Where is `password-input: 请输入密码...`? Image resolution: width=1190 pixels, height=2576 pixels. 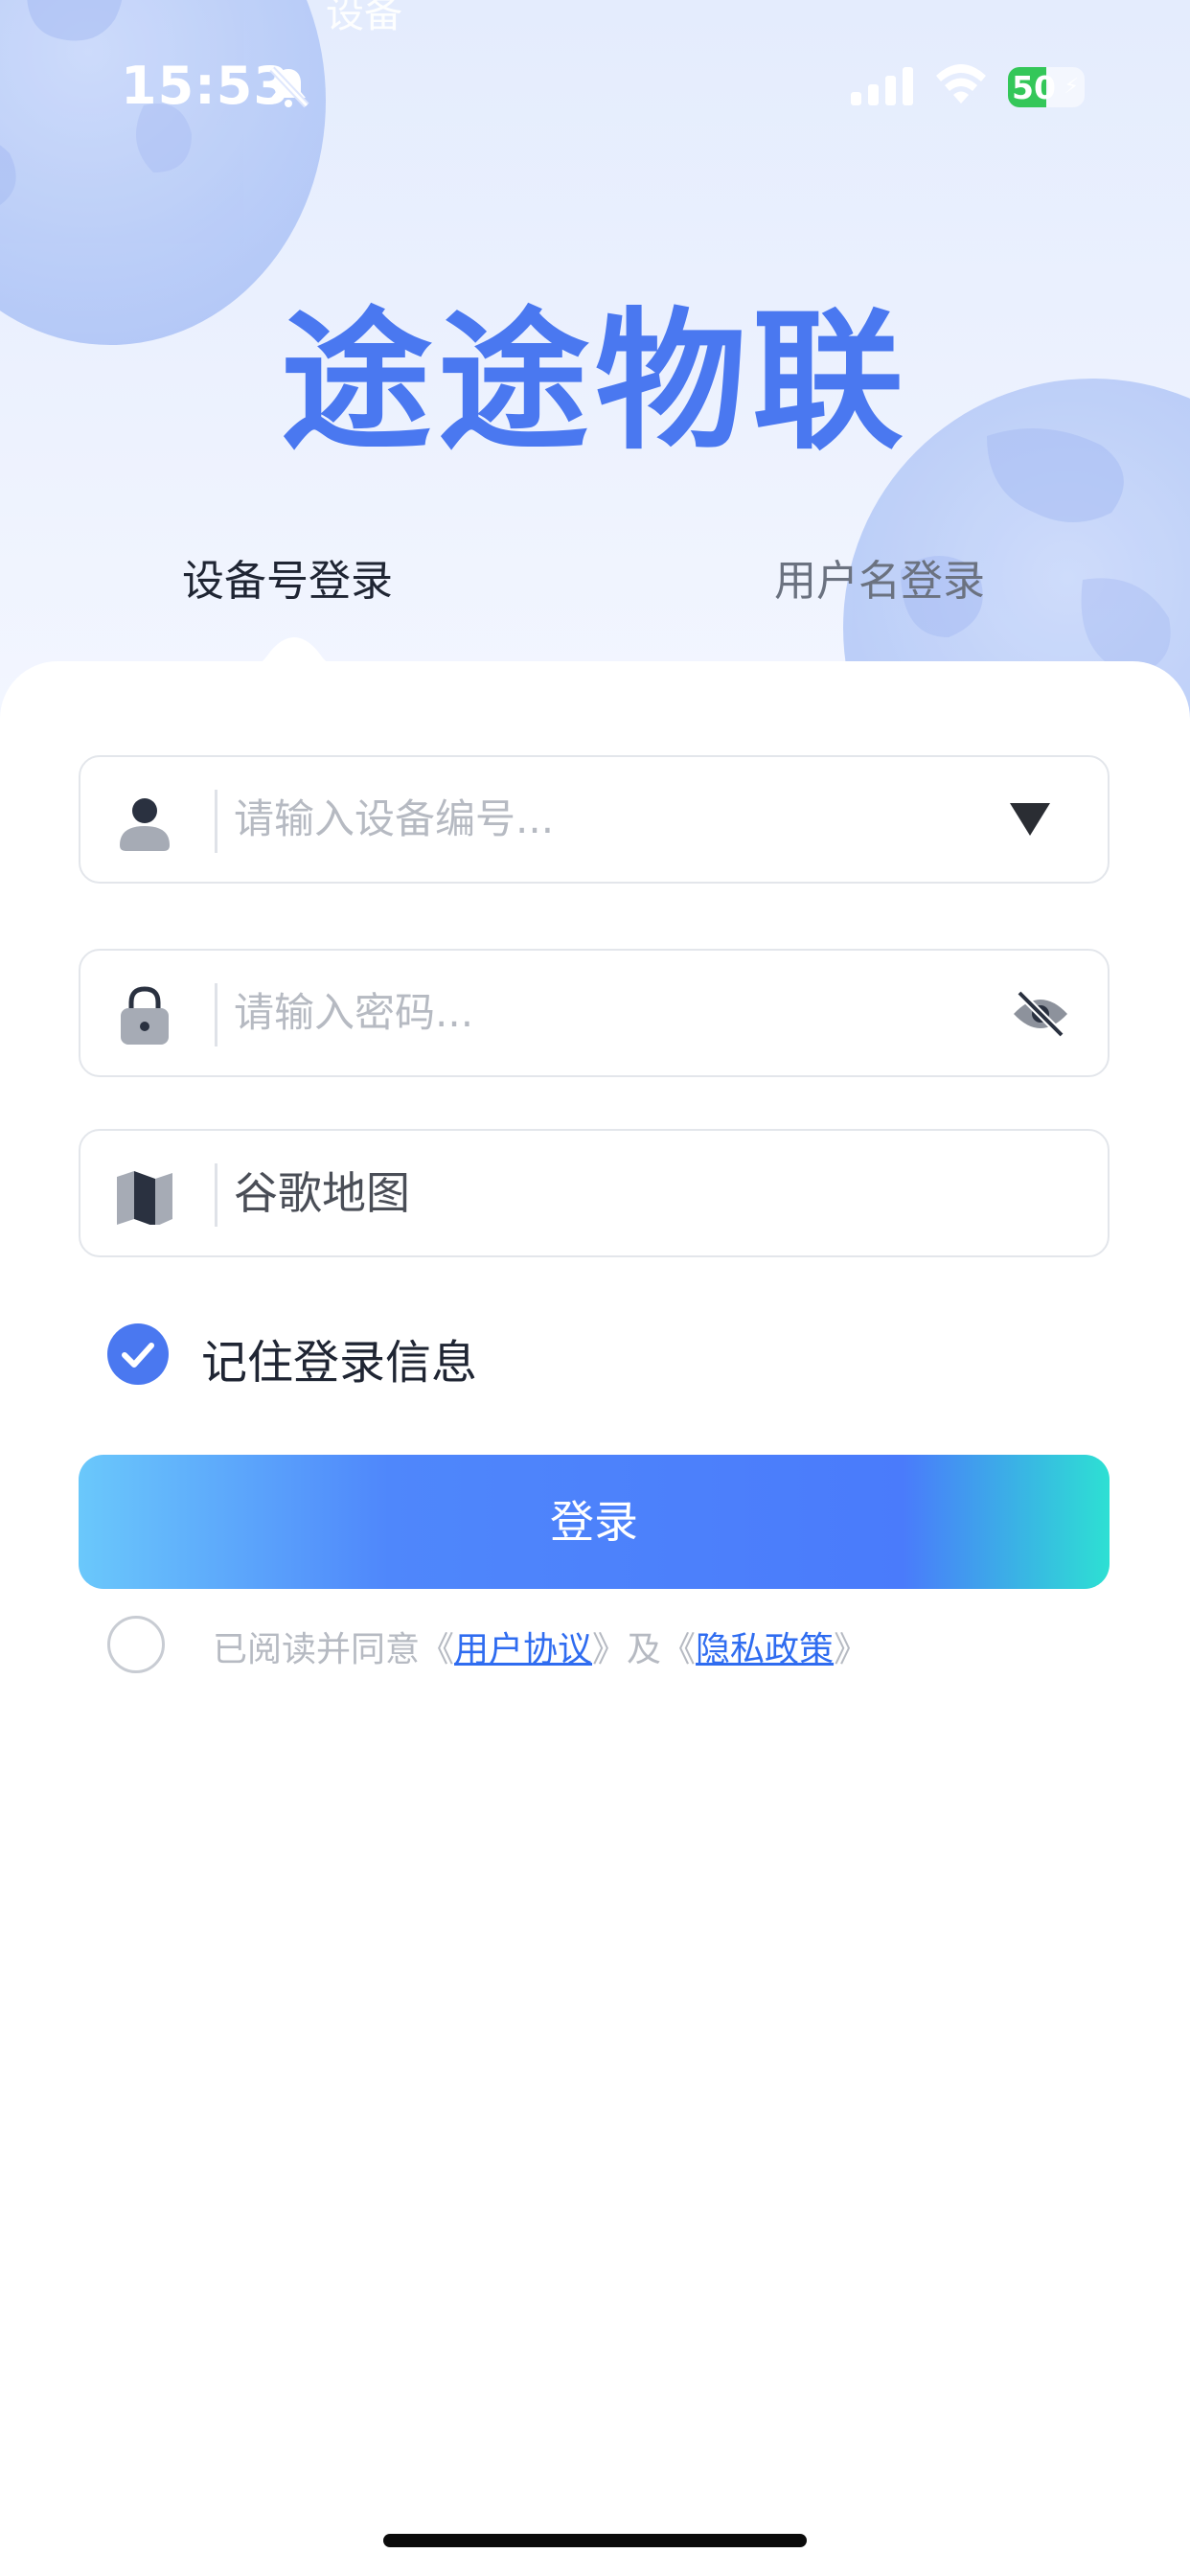 password-input: 请输入密码... is located at coordinates (354, 1013).